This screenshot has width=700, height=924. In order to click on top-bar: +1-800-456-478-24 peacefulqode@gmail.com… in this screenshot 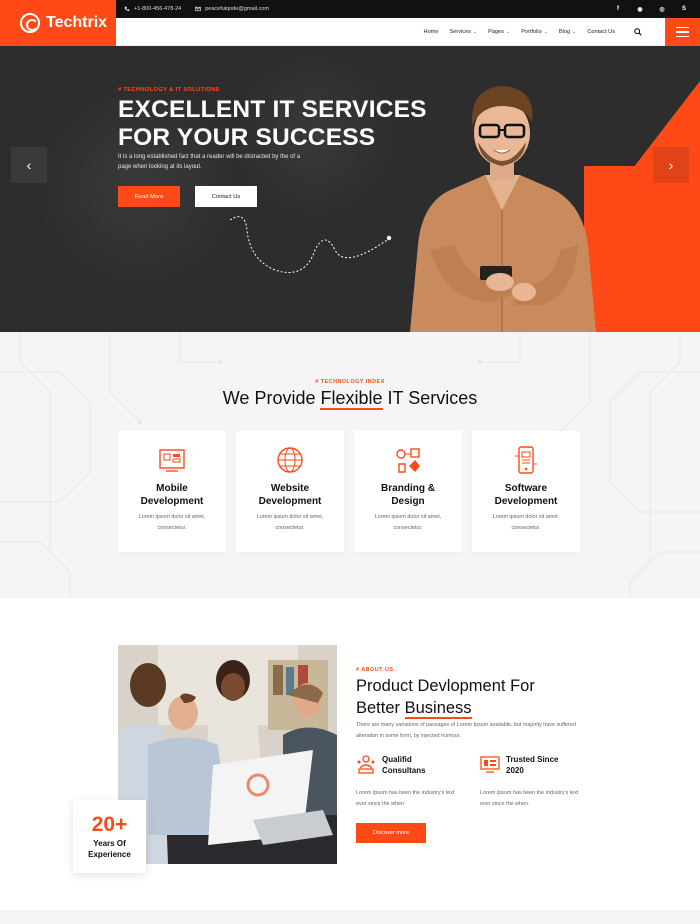, I will do `click(408, 9)`.